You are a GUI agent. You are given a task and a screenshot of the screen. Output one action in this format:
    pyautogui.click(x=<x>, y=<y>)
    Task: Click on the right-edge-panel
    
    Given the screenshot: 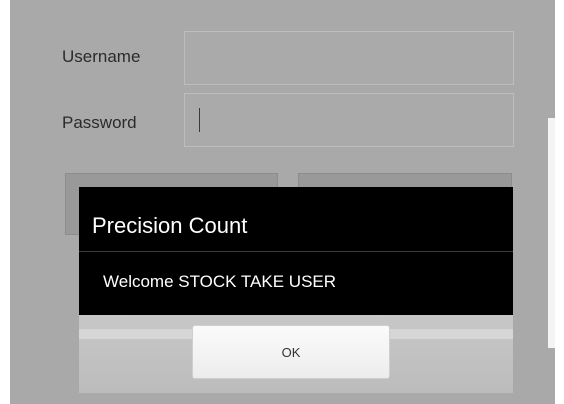 What is the action you would take?
    pyautogui.click(x=551, y=233)
    